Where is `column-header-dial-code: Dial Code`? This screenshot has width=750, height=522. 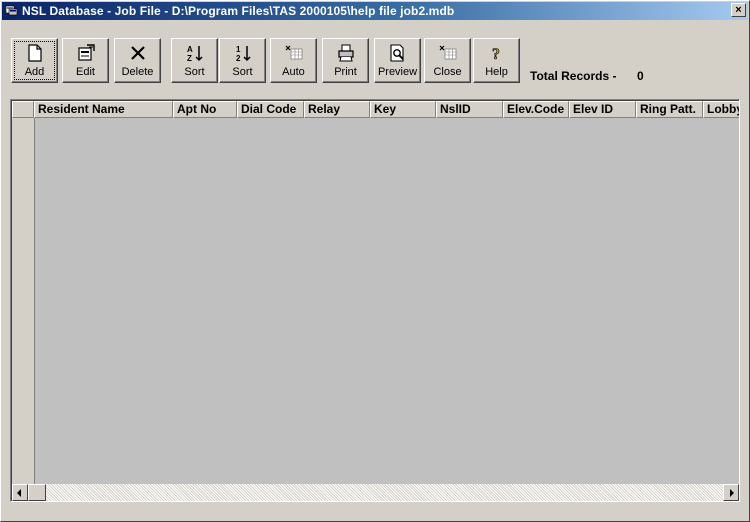 column-header-dial-code: Dial Code is located at coordinates (270, 109).